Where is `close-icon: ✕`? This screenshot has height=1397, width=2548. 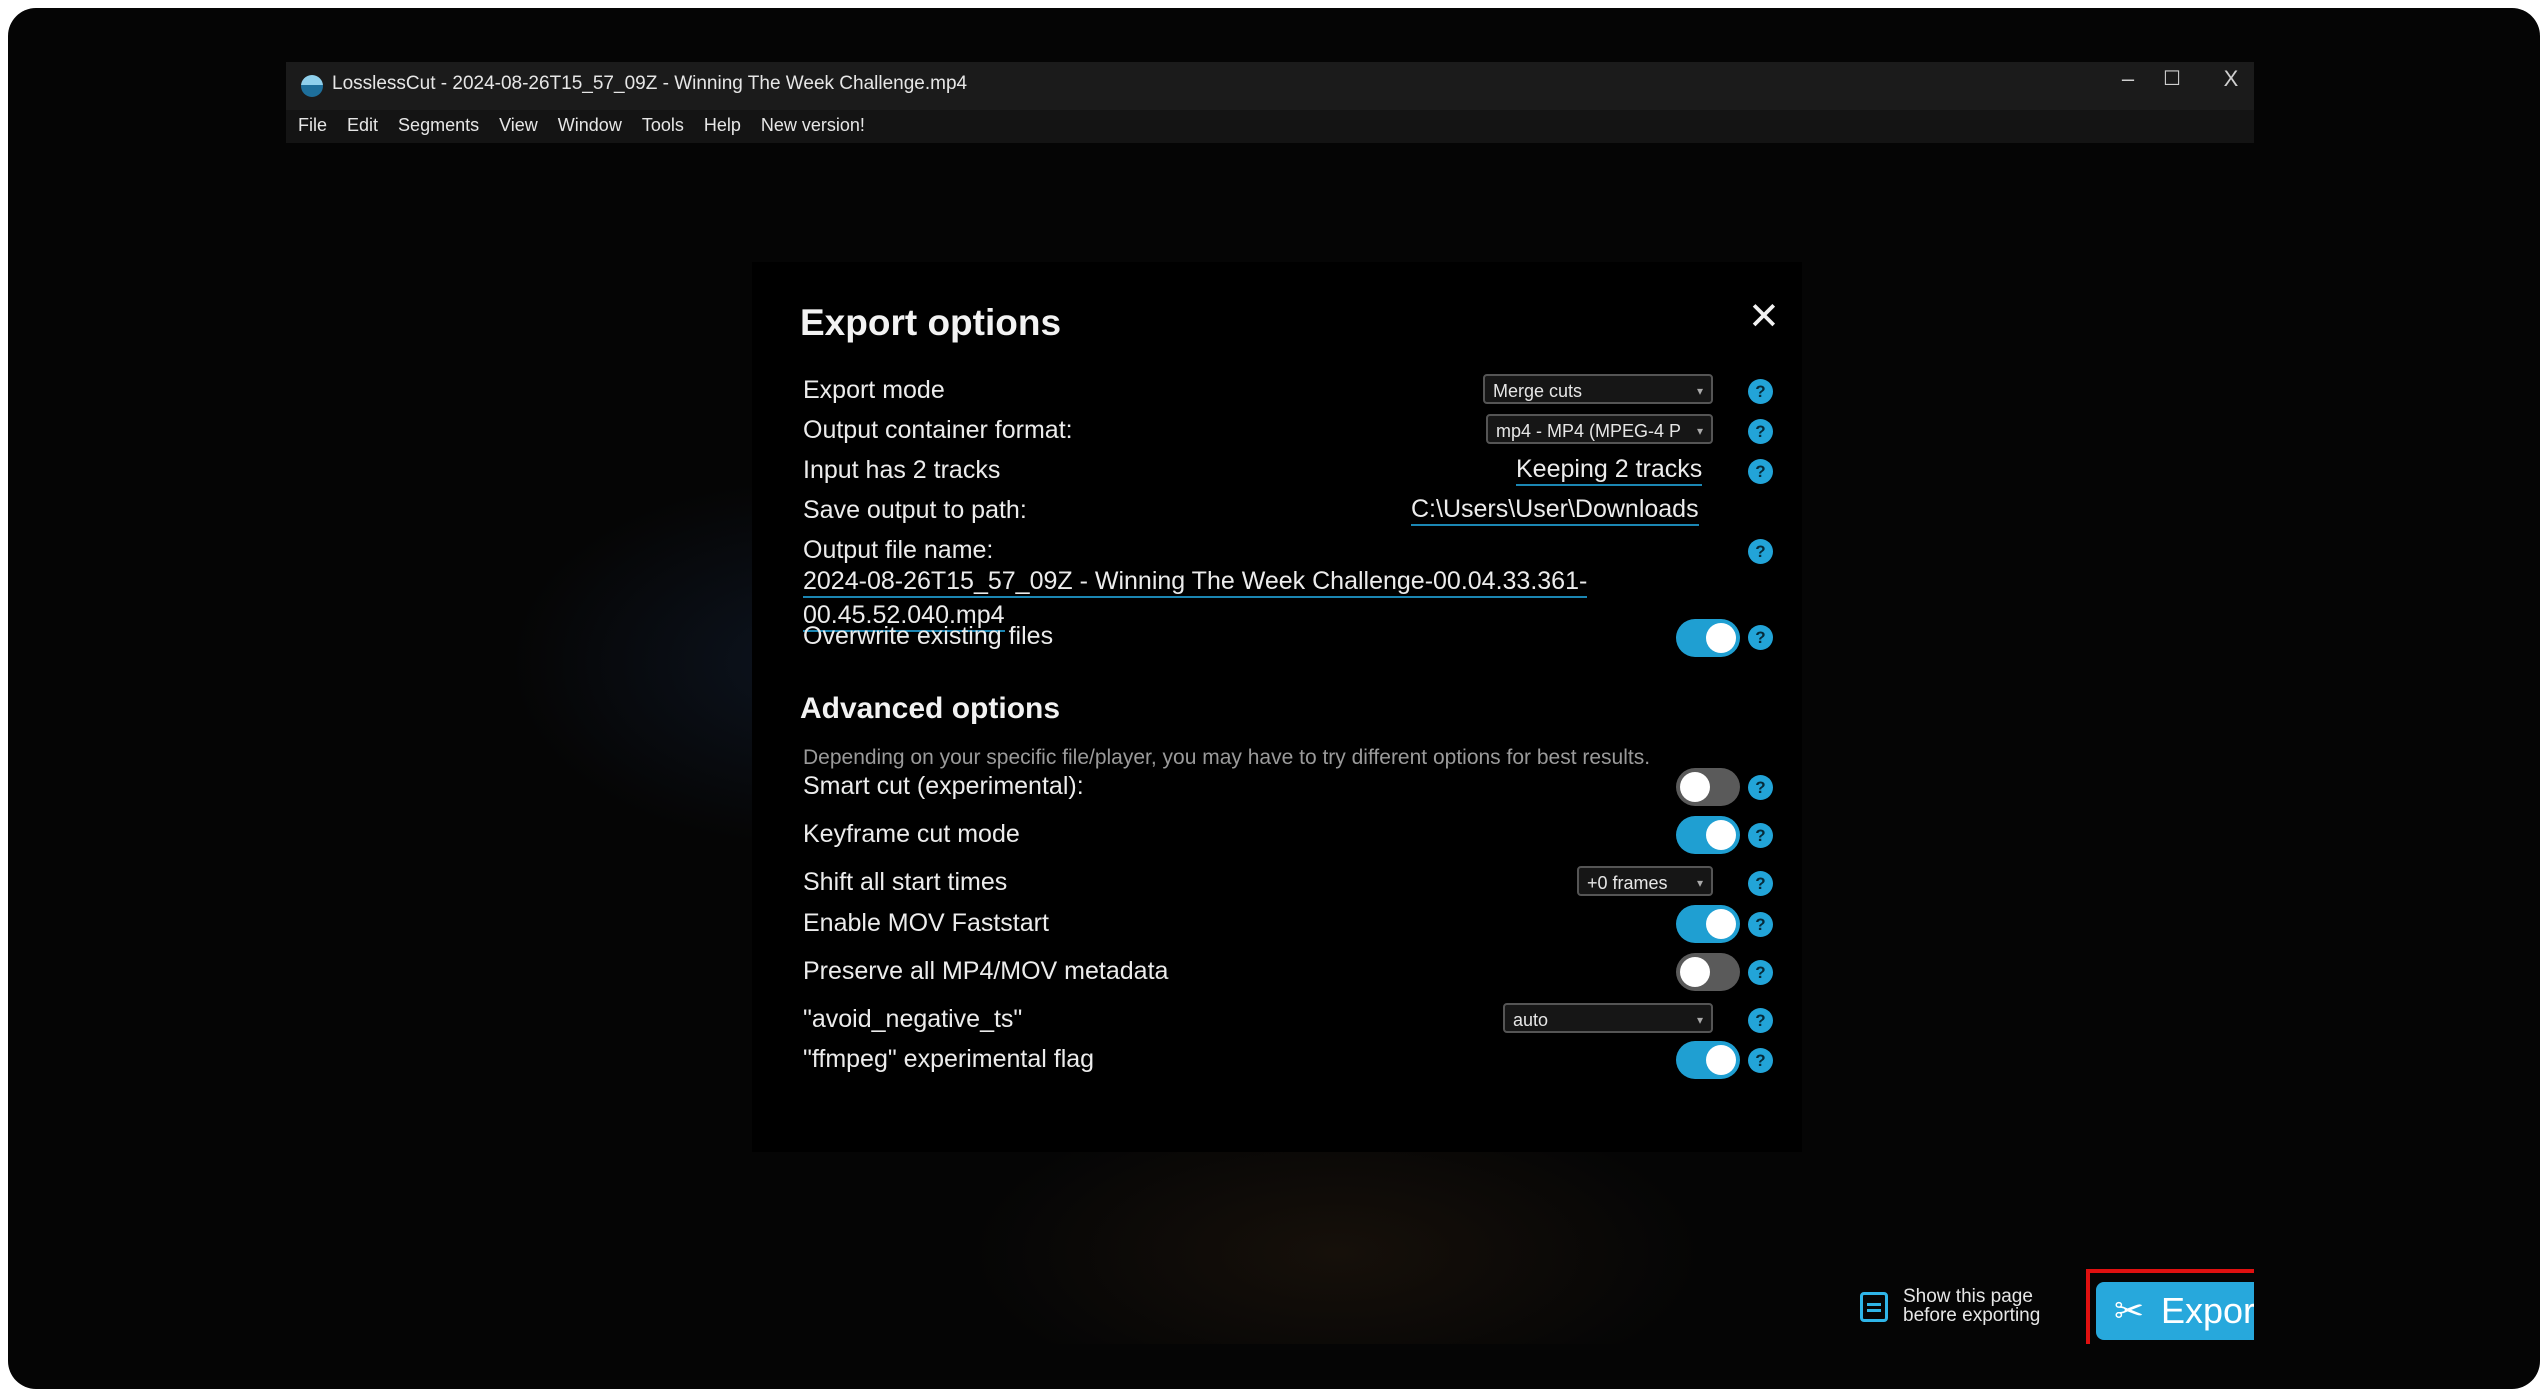
close-icon: ✕ is located at coordinates (1764, 317).